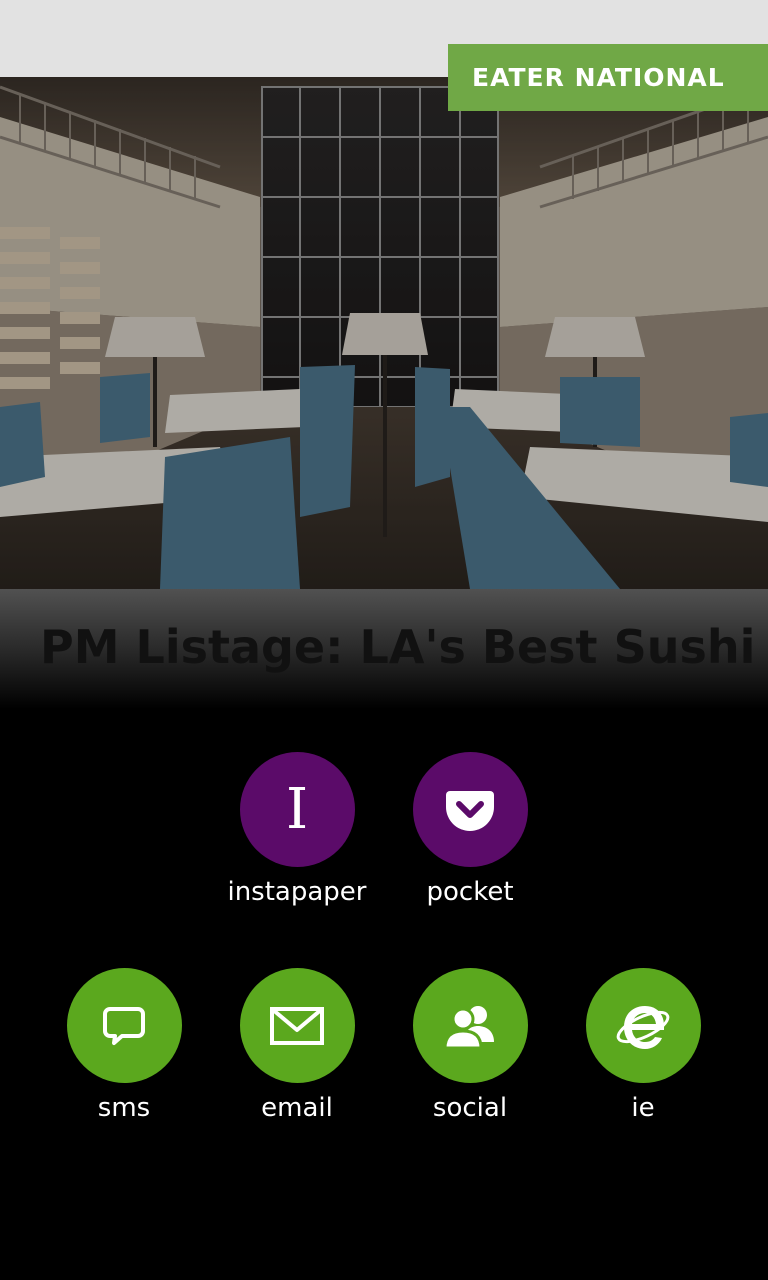 The width and height of the screenshot is (768, 1280). Describe the element at coordinates (470, 892) in the screenshot. I see `share-label-pocket: pocket` at that location.